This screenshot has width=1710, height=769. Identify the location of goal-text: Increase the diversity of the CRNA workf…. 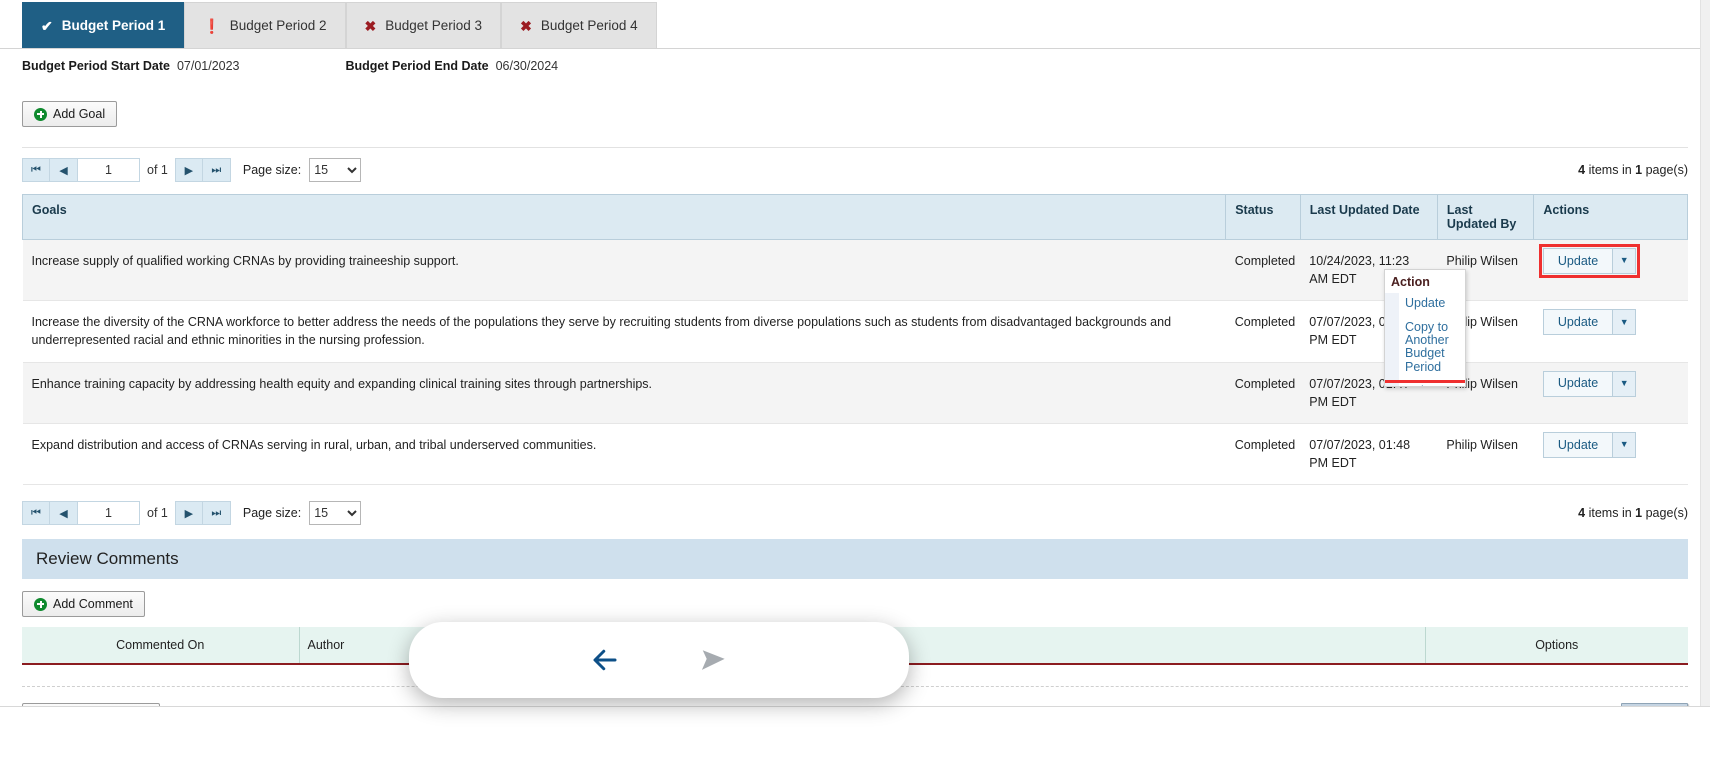
(624, 331).